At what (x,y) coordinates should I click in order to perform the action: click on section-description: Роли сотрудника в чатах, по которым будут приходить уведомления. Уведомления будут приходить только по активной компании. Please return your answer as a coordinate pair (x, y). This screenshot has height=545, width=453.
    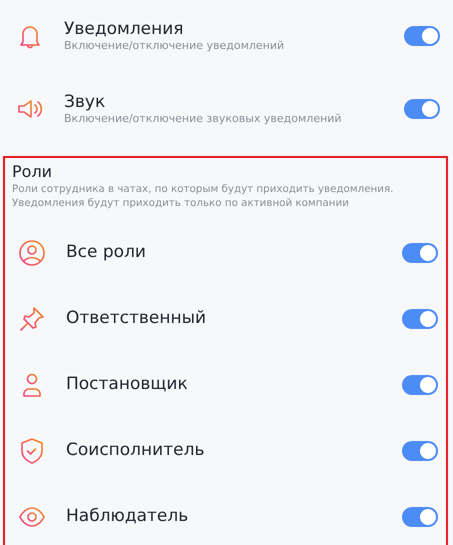
    Looking at the image, I should click on (203, 196).